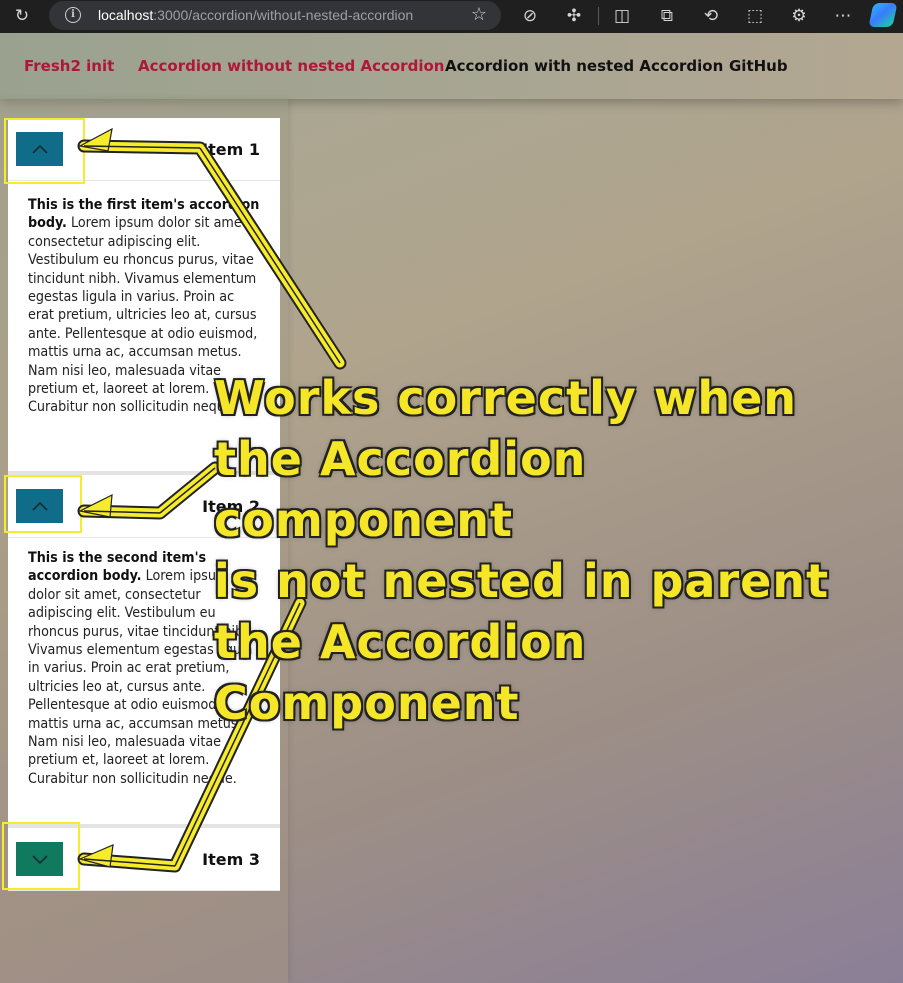  Describe the element at coordinates (843, 16) in the screenshot. I see `more-options-icon: ⋯` at that location.